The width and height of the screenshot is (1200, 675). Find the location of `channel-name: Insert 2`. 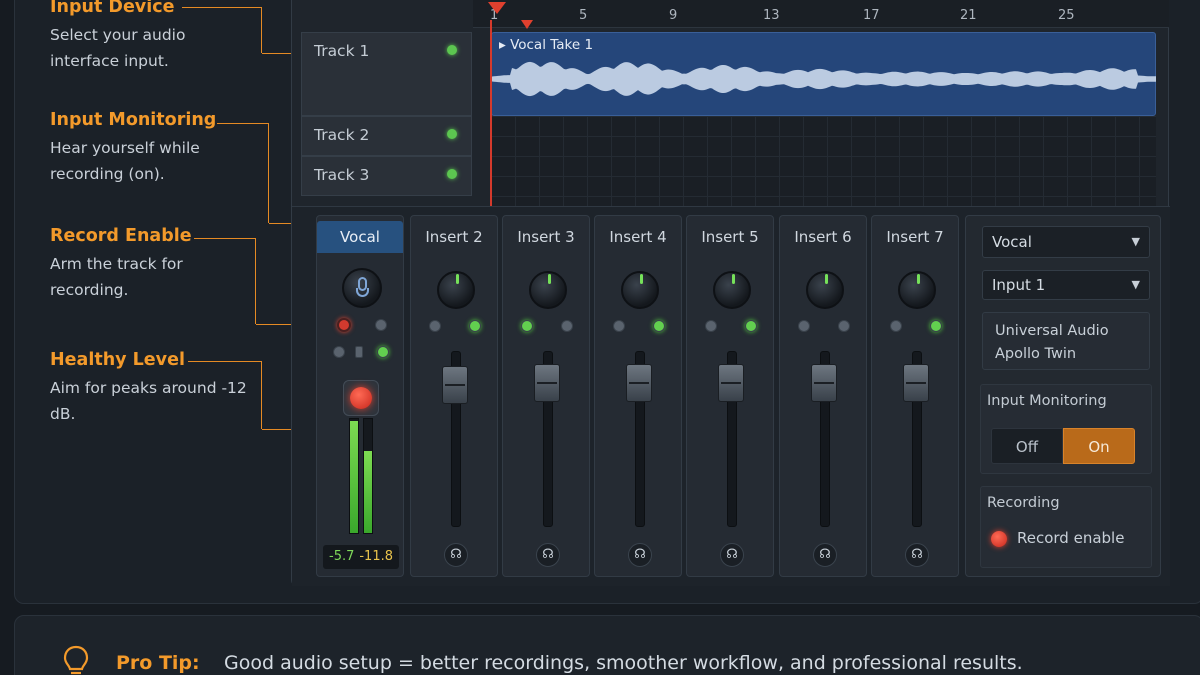

channel-name: Insert 2 is located at coordinates (454, 237).